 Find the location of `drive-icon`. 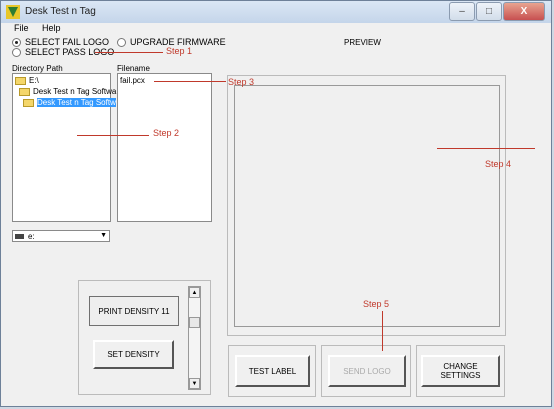

drive-icon is located at coordinates (19, 236).